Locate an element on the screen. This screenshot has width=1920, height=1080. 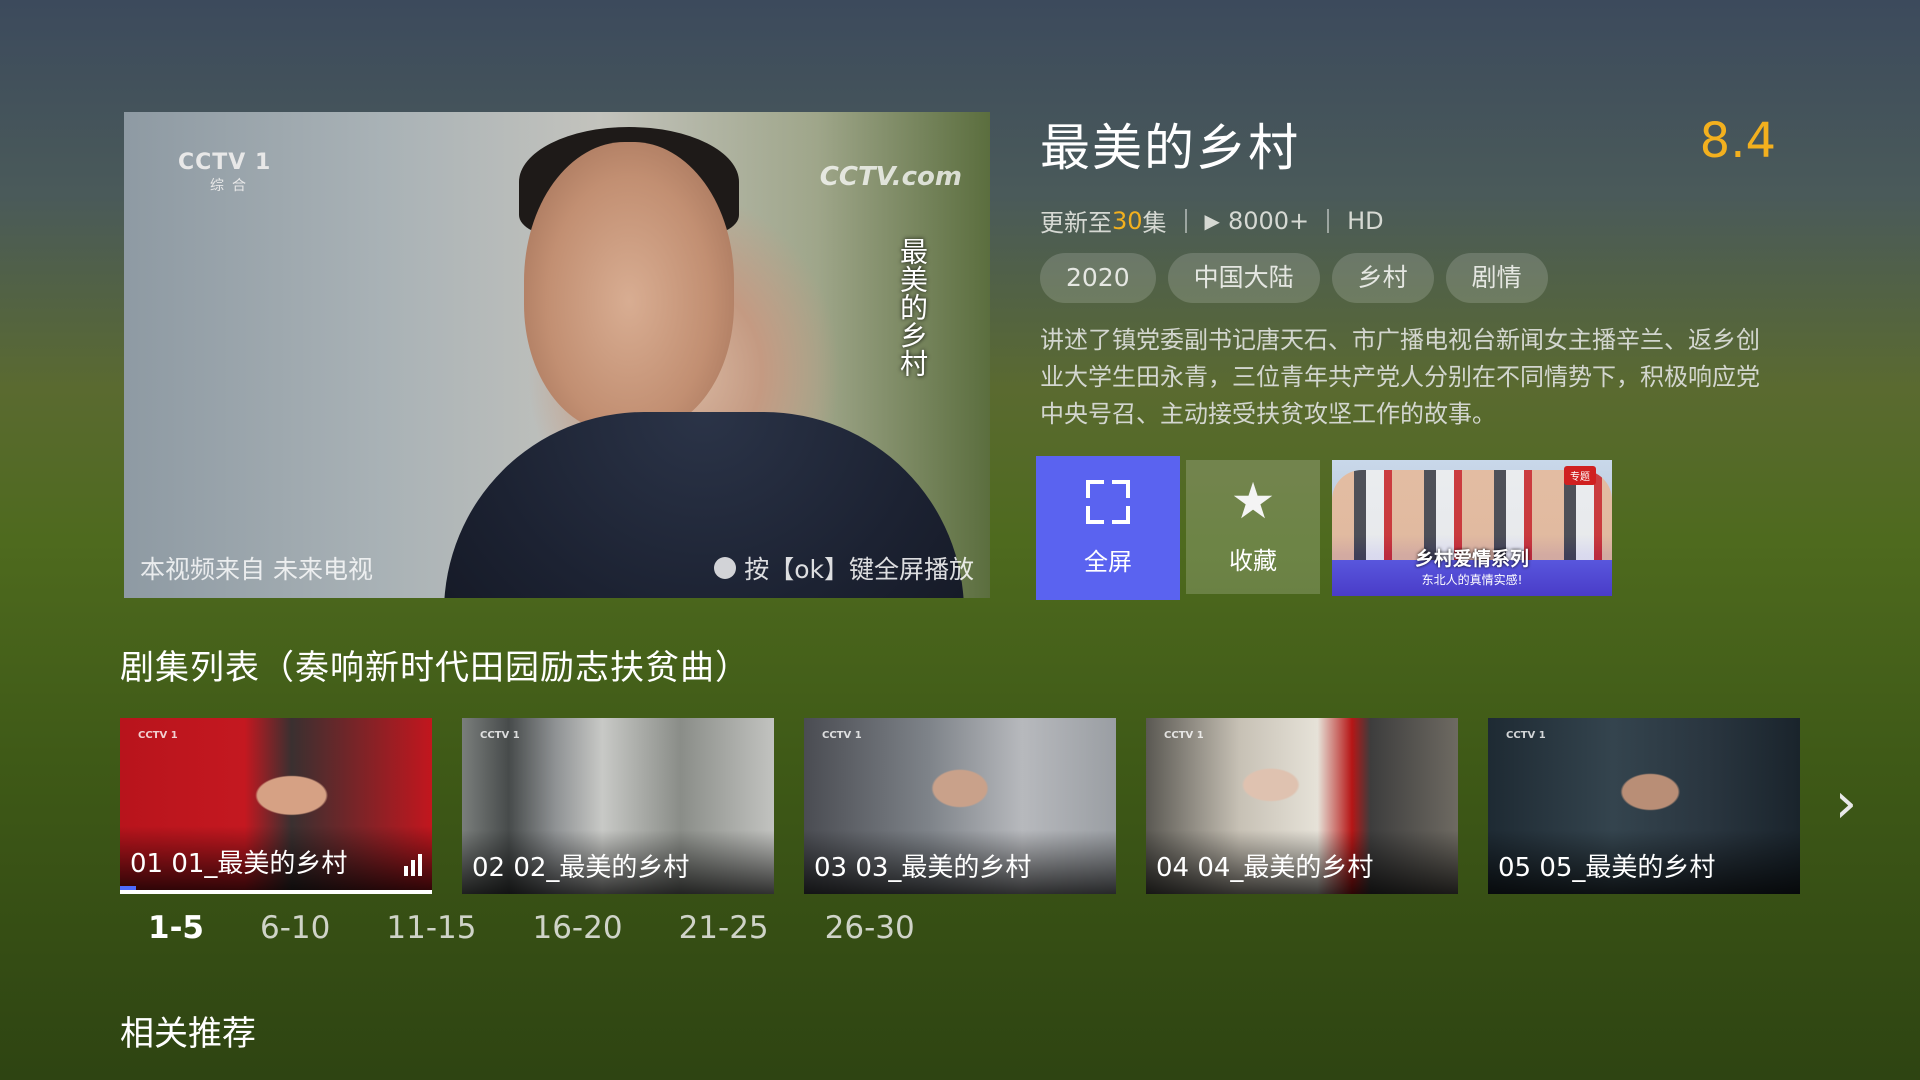
watermark-logo: CCTV.com is located at coordinates (890, 177).